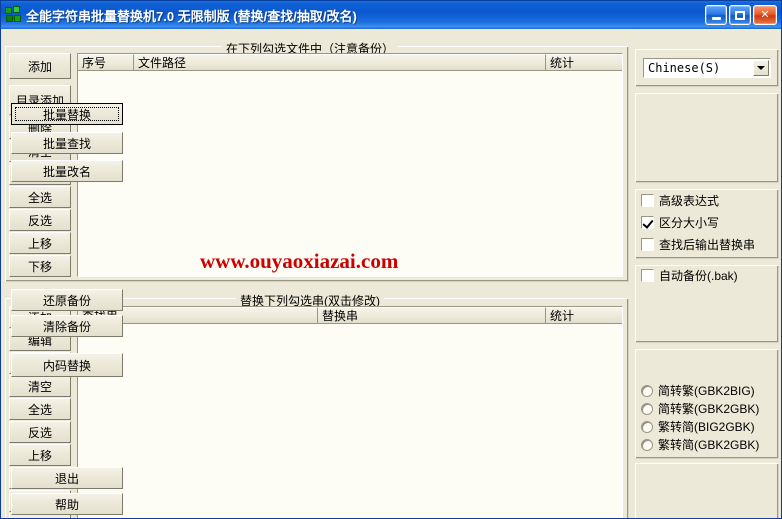 The image size is (782, 519). I want to click on encoding-replace-button: 内码替换, so click(67, 365).